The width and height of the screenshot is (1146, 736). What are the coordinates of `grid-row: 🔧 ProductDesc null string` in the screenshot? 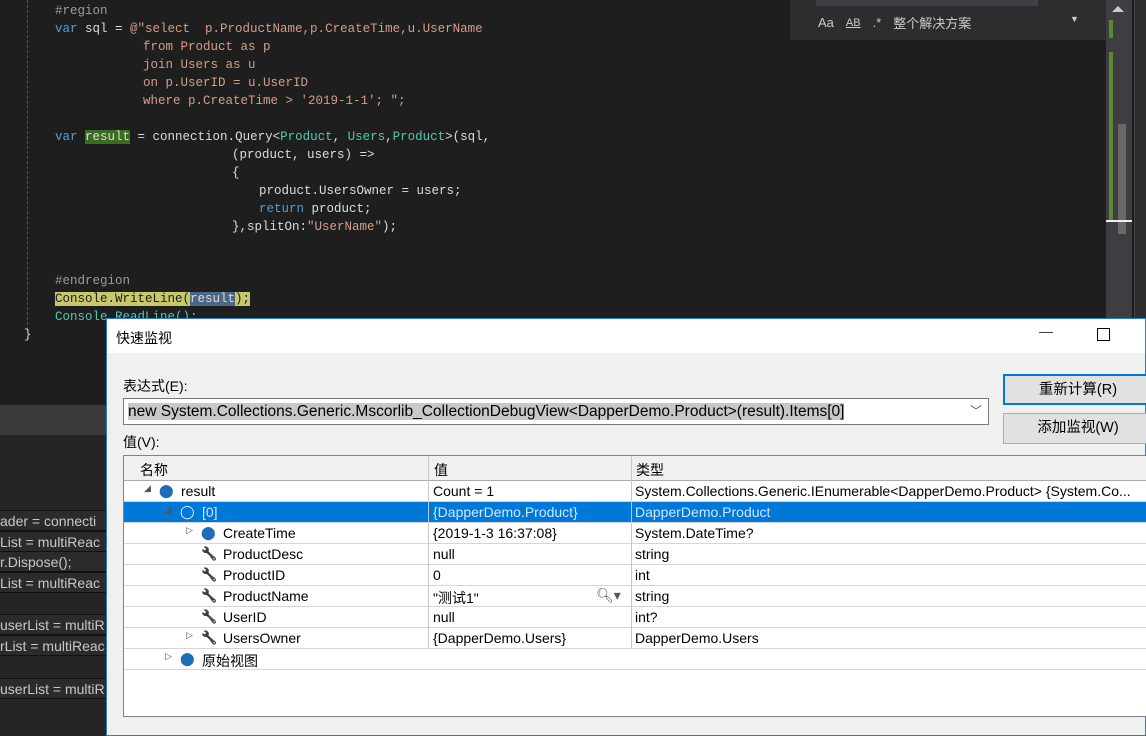 It's located at (635, 554).